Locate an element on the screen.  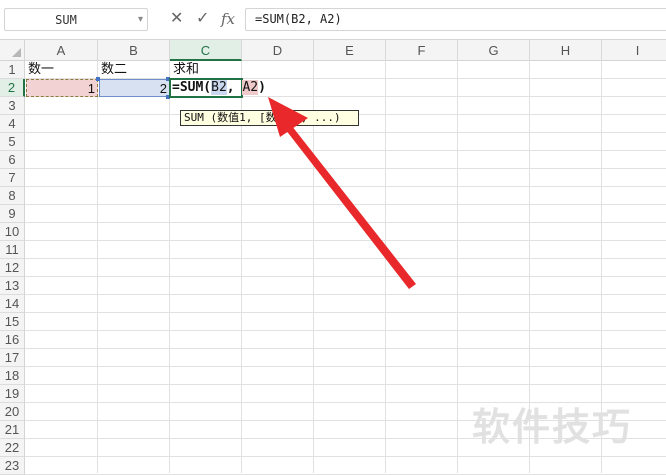
annotation-arrow is located at coordinates (342, 193).